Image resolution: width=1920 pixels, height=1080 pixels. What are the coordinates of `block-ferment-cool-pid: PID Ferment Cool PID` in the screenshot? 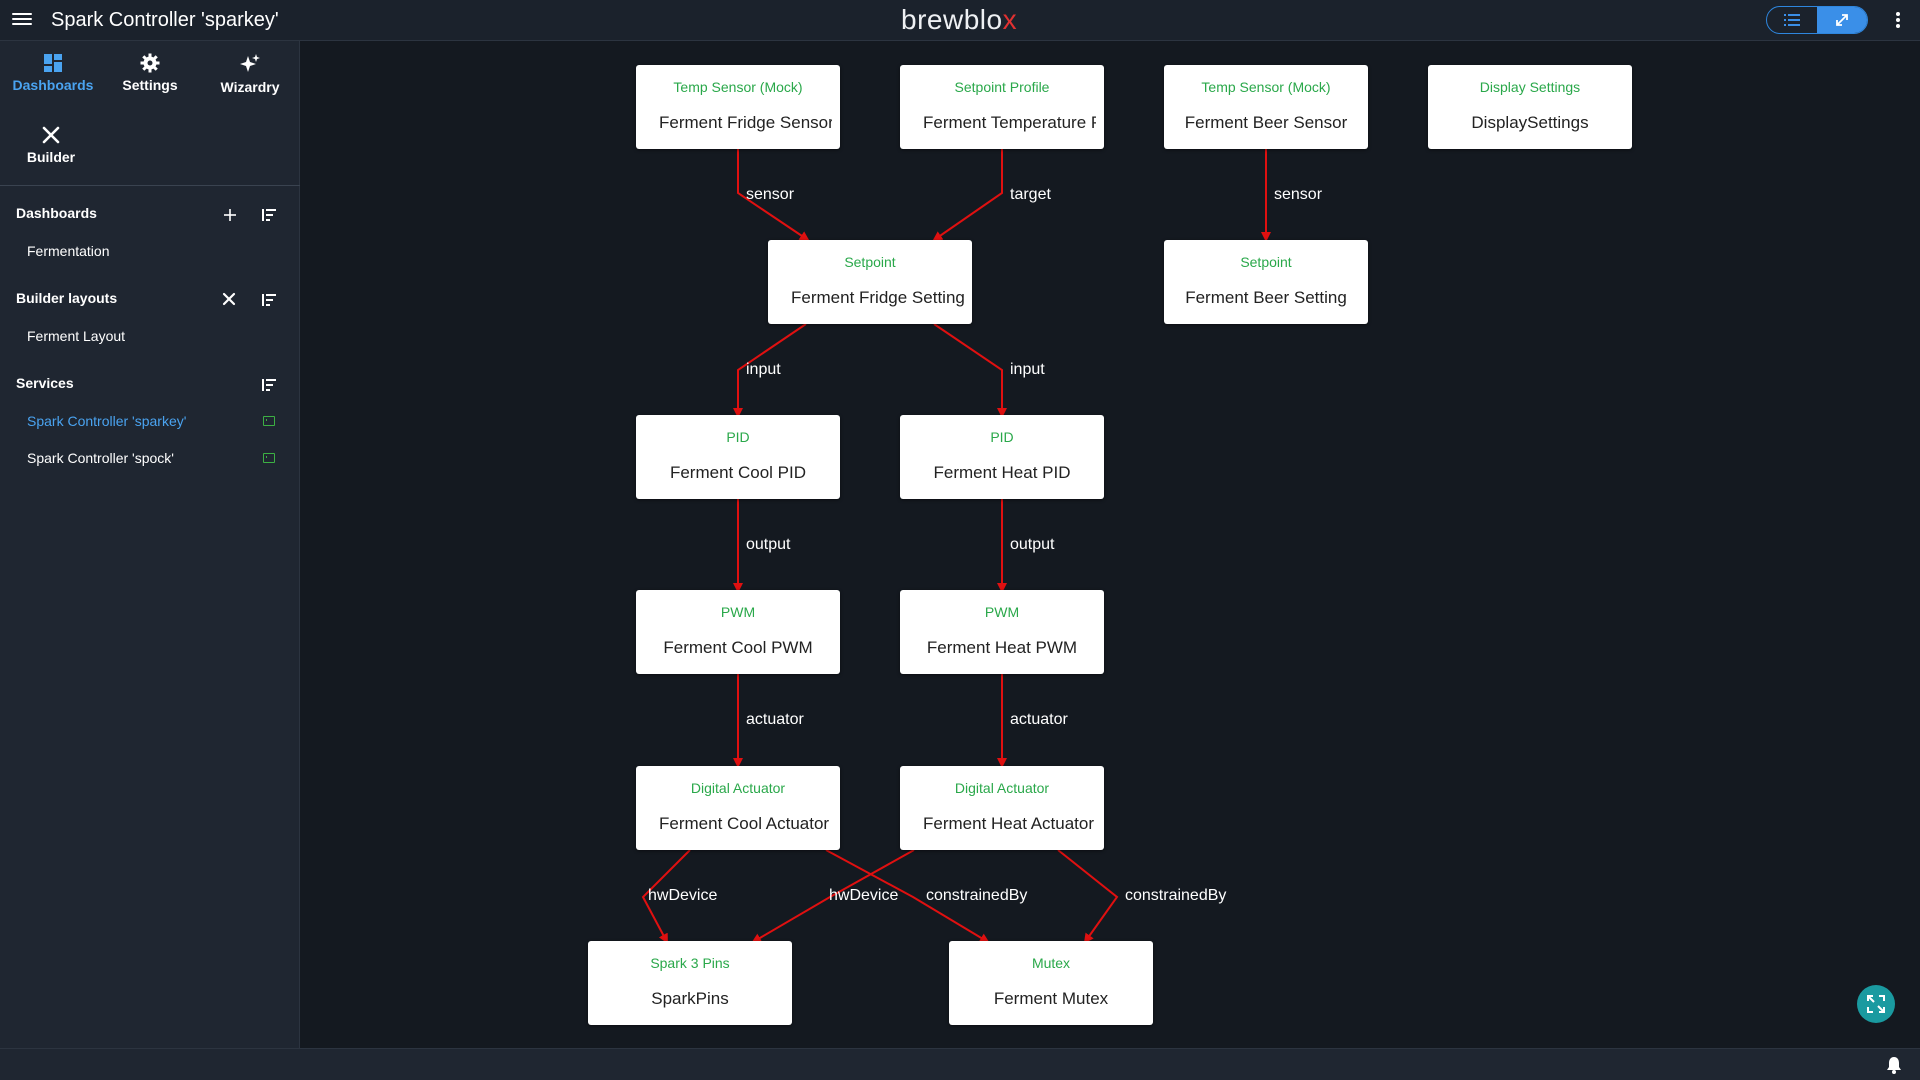 It's located at (738, 457).